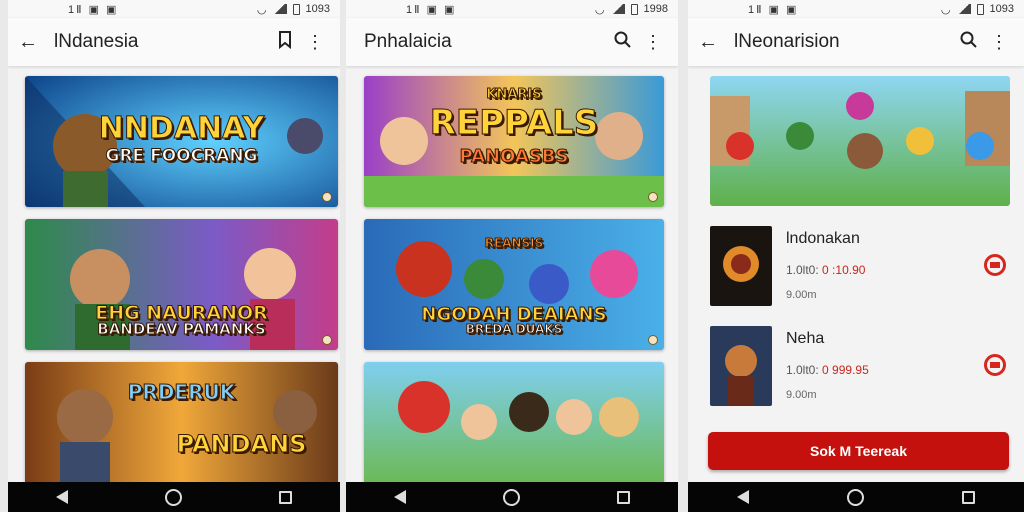  I want to click on banner-subtitle: PANOASBS, so click(514, 156).